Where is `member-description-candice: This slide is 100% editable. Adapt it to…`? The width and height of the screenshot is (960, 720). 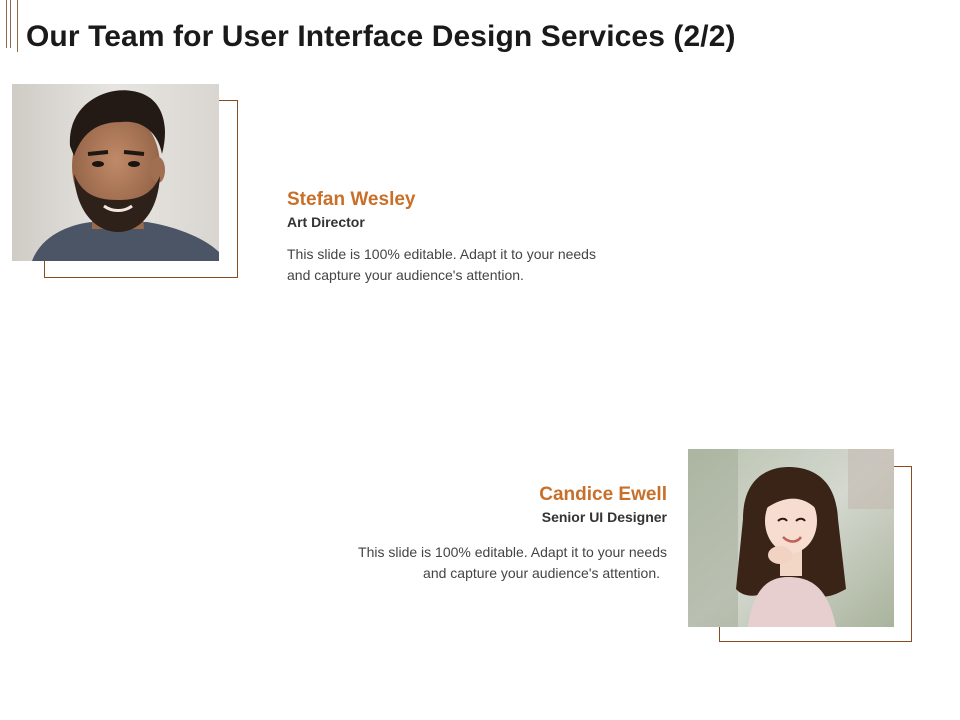 member-description-candice: This slide is 100% editable. Adapt it to… is located at coordinates (512, 563).